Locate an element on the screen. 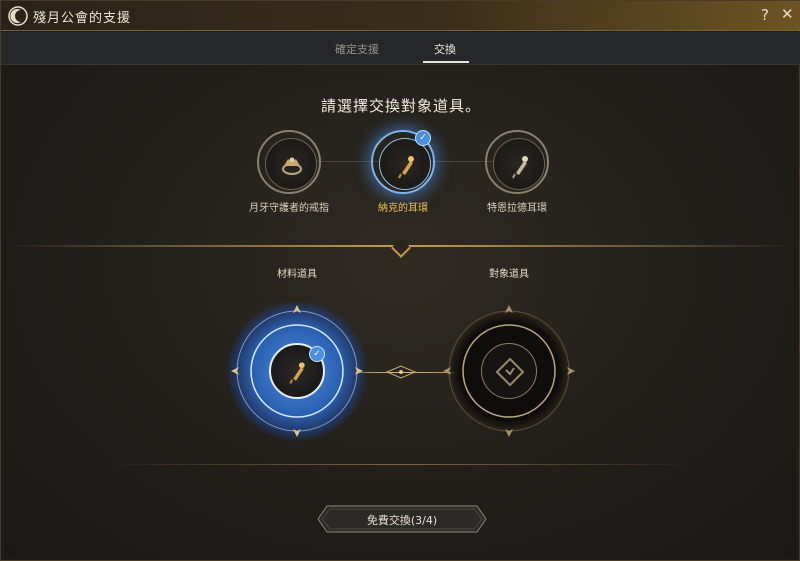 This screenshot has width=800, height=561. target-slot-label: 對象道具 is located at coordinates (509, 274).